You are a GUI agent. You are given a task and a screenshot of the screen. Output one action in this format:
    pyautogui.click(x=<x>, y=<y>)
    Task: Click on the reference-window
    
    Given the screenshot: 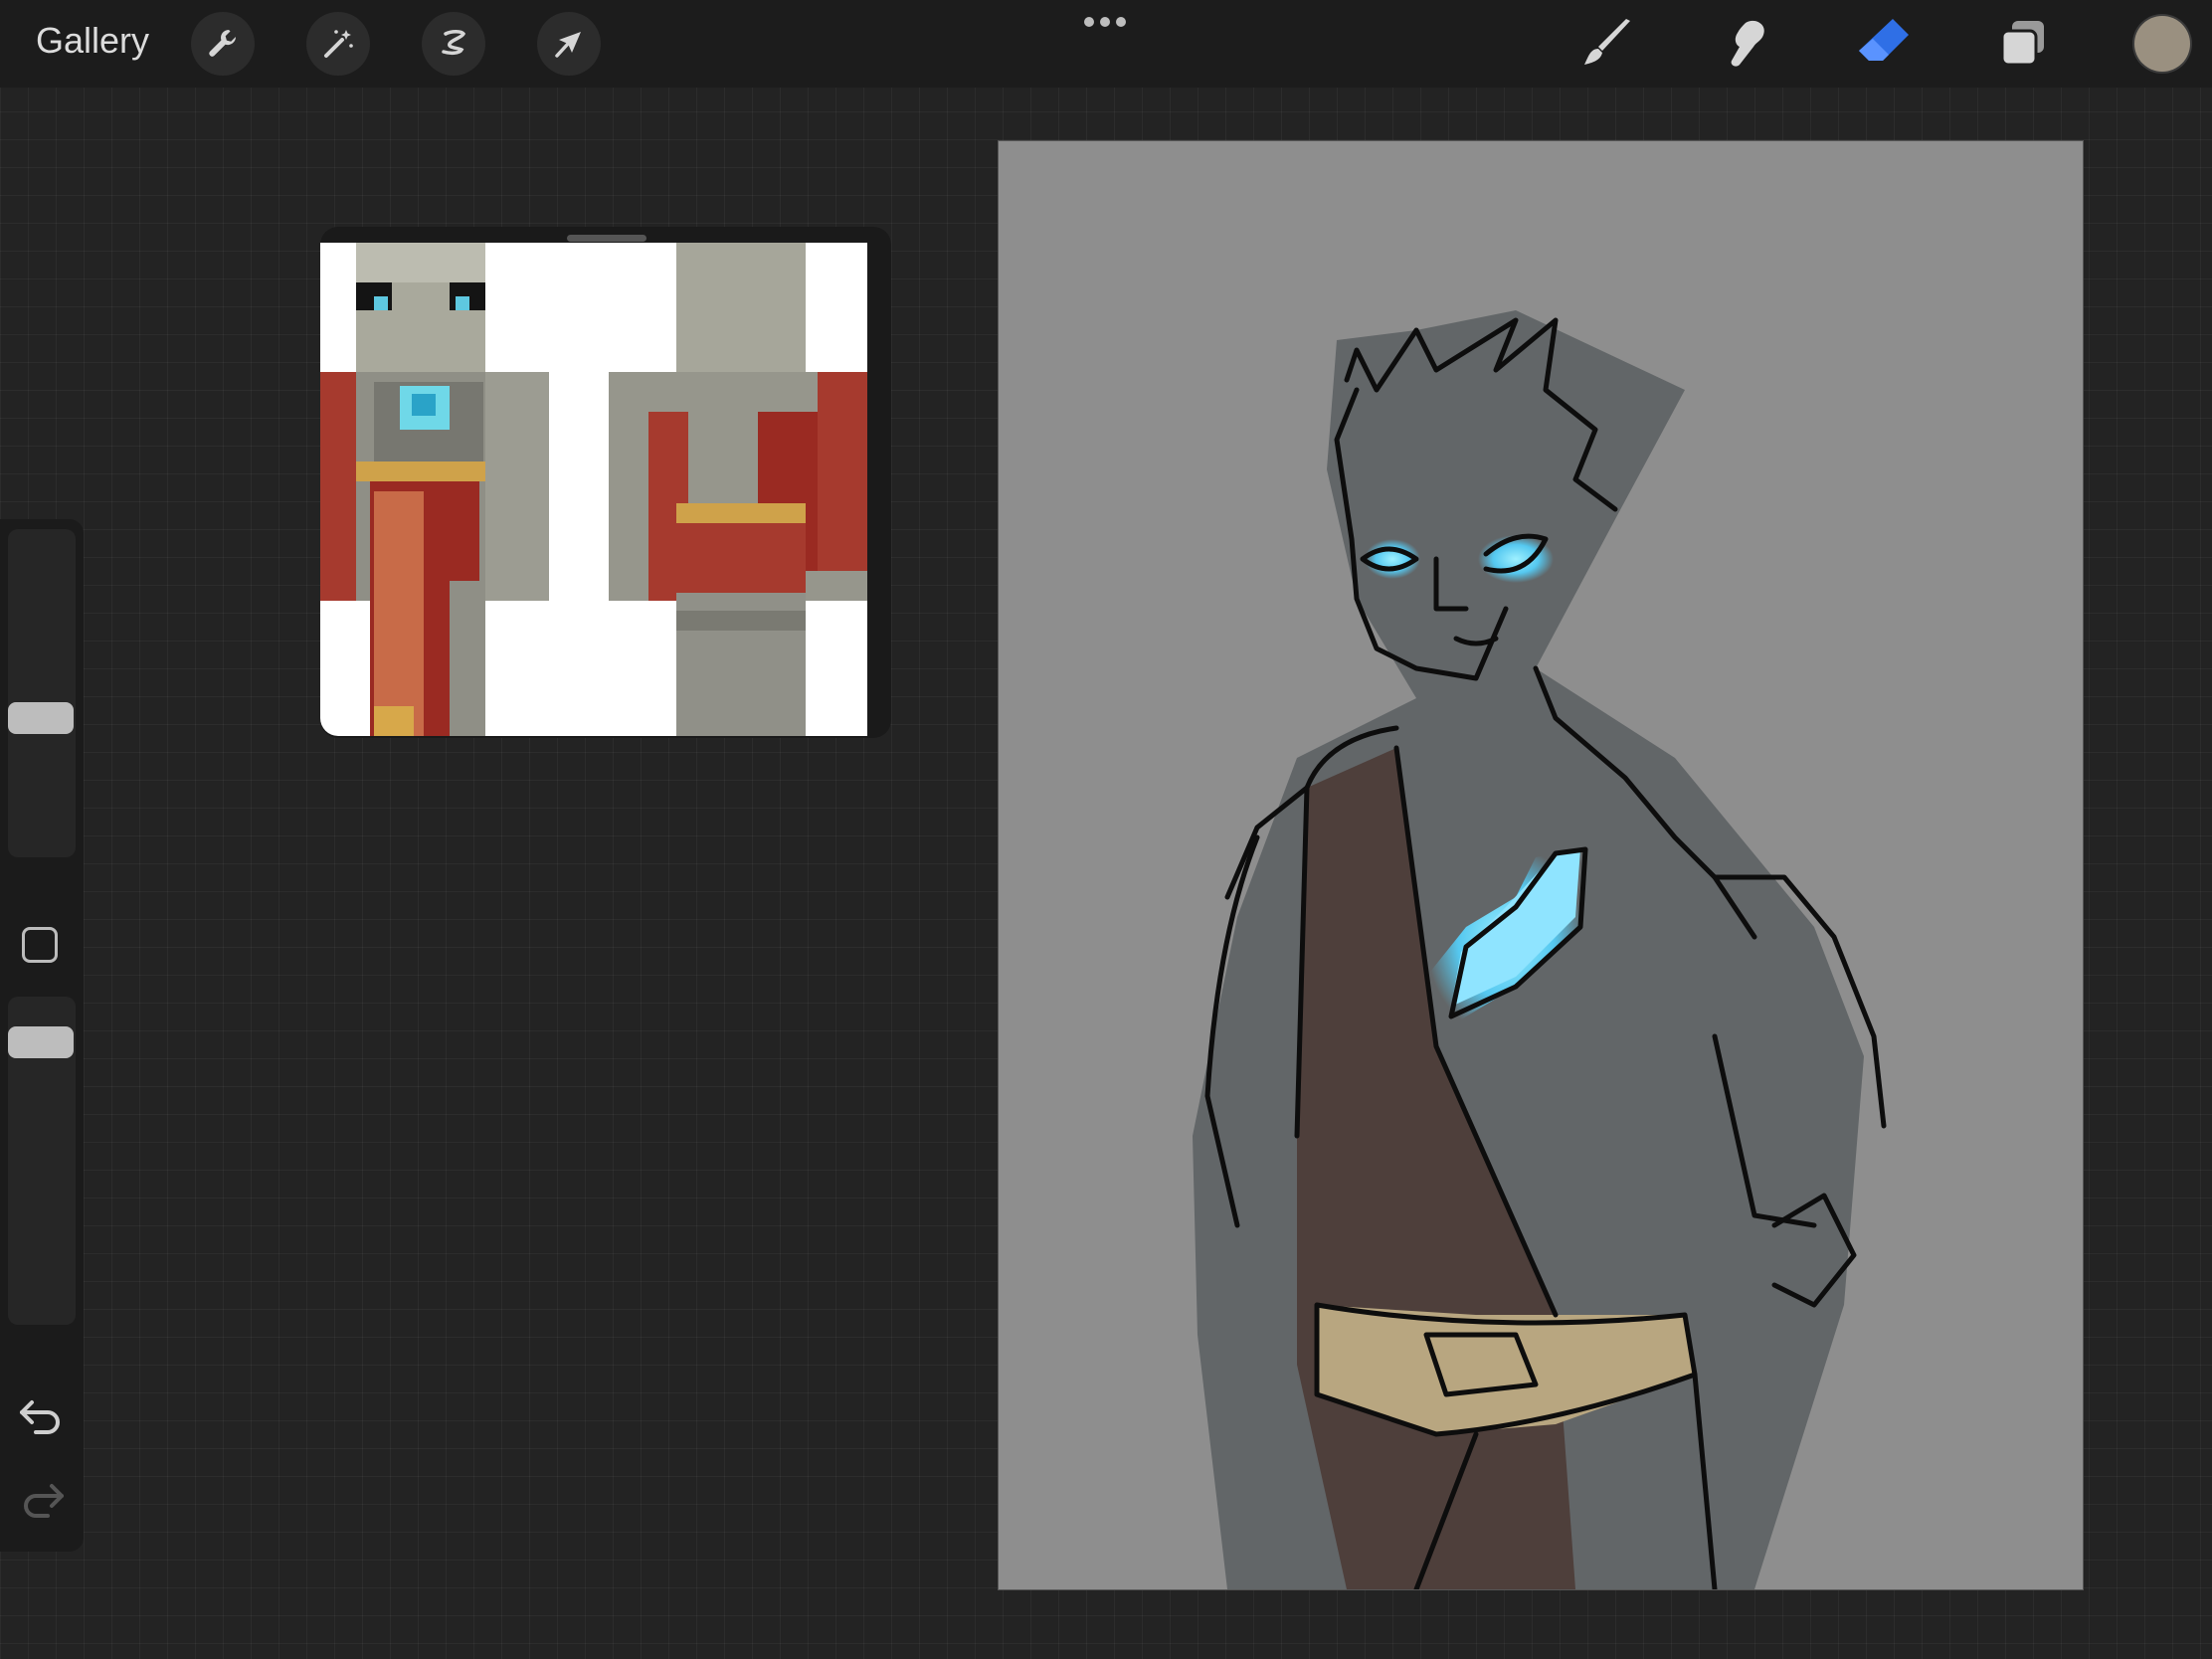 What is the action you would take?
    pyautogui.click(x=605, y=482)
    